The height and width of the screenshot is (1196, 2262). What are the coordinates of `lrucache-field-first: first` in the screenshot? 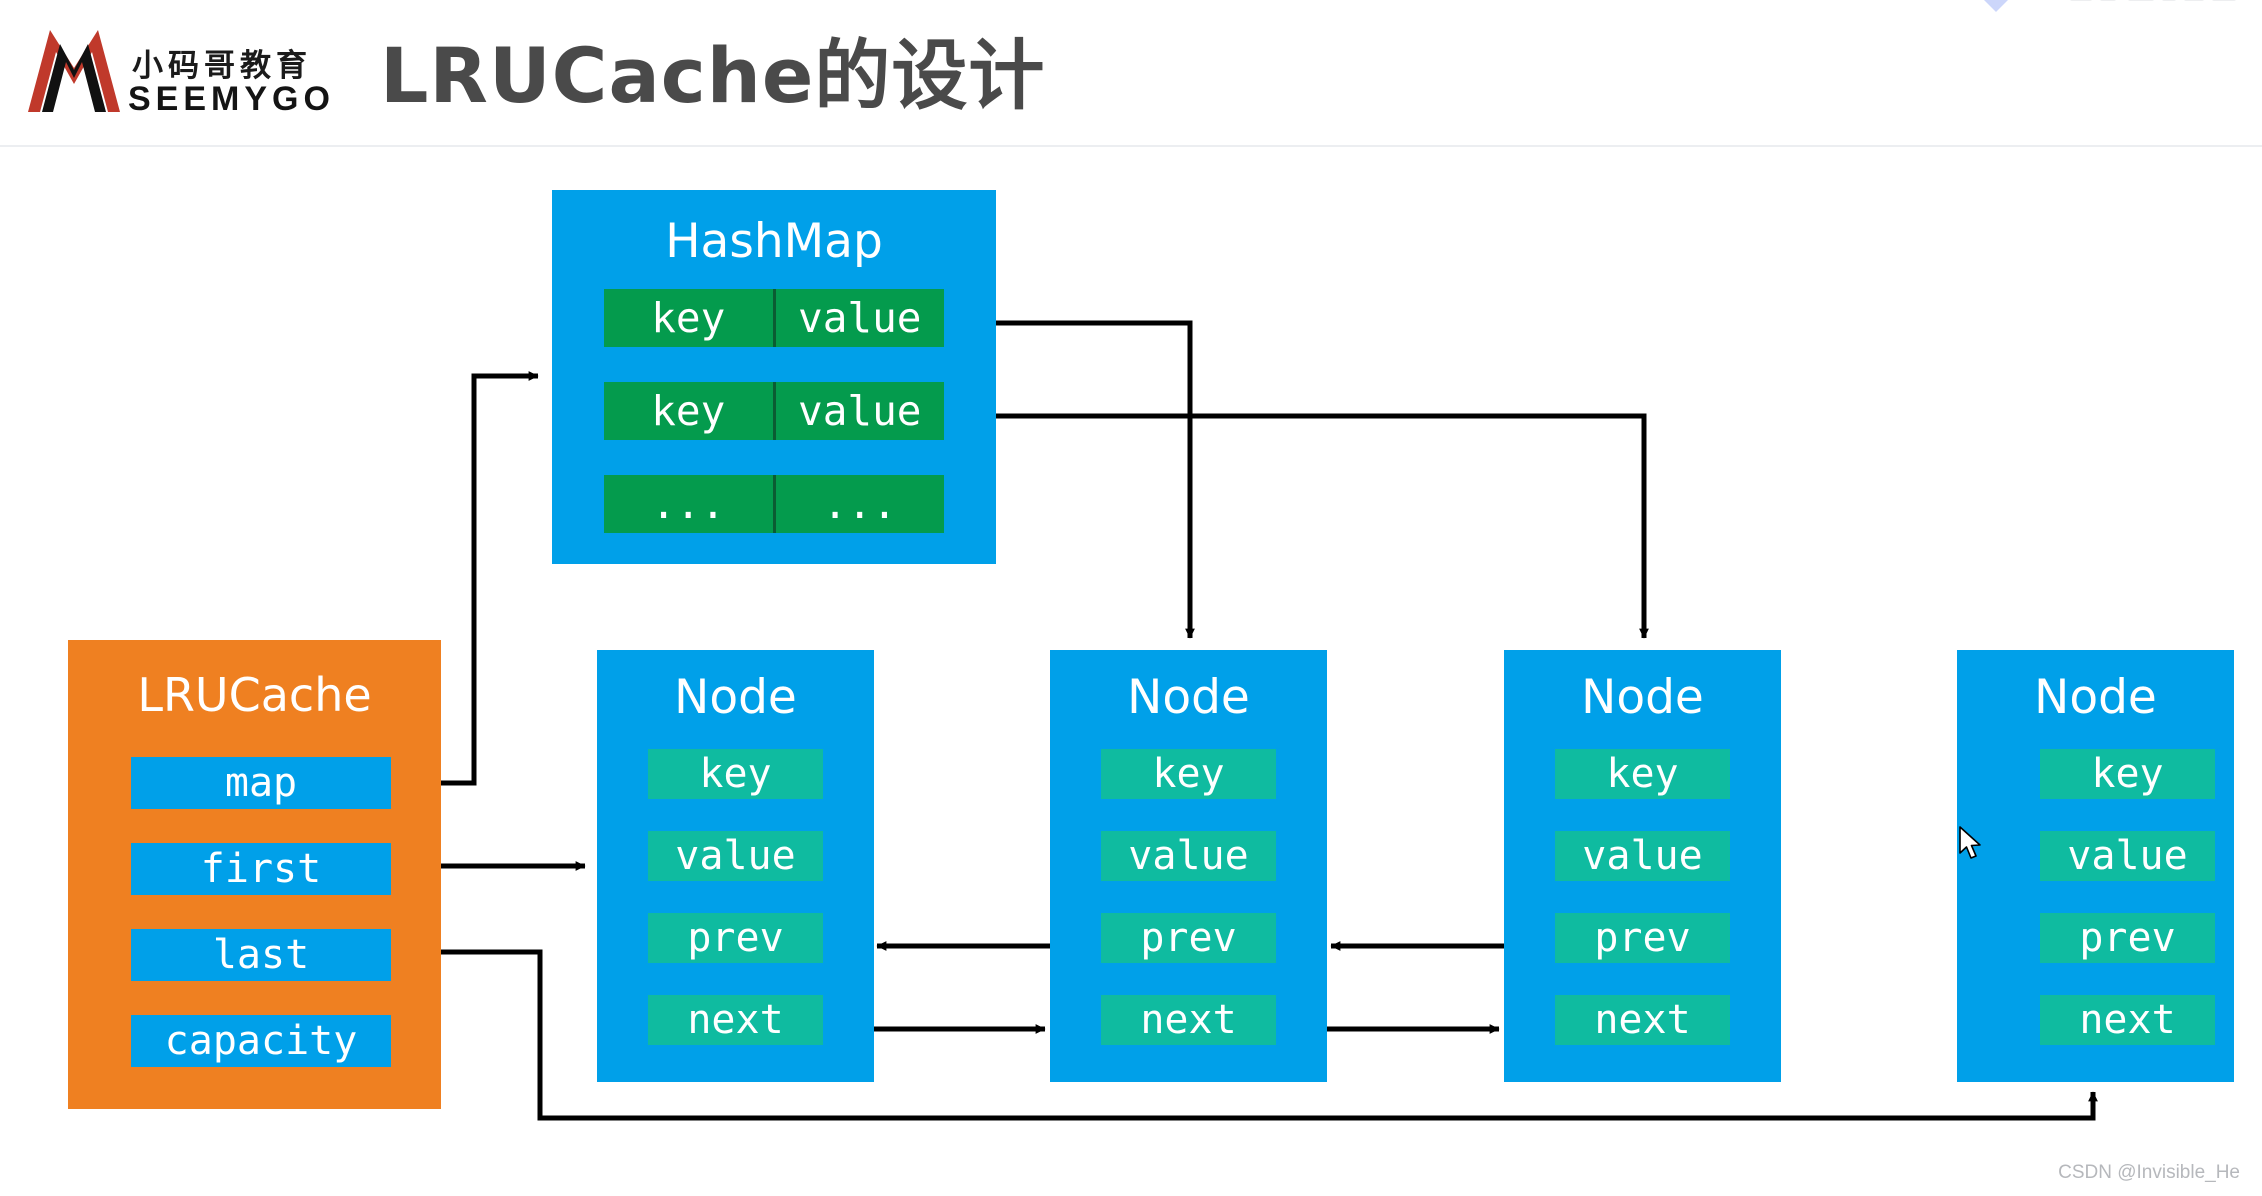 It's located at (261, 869).